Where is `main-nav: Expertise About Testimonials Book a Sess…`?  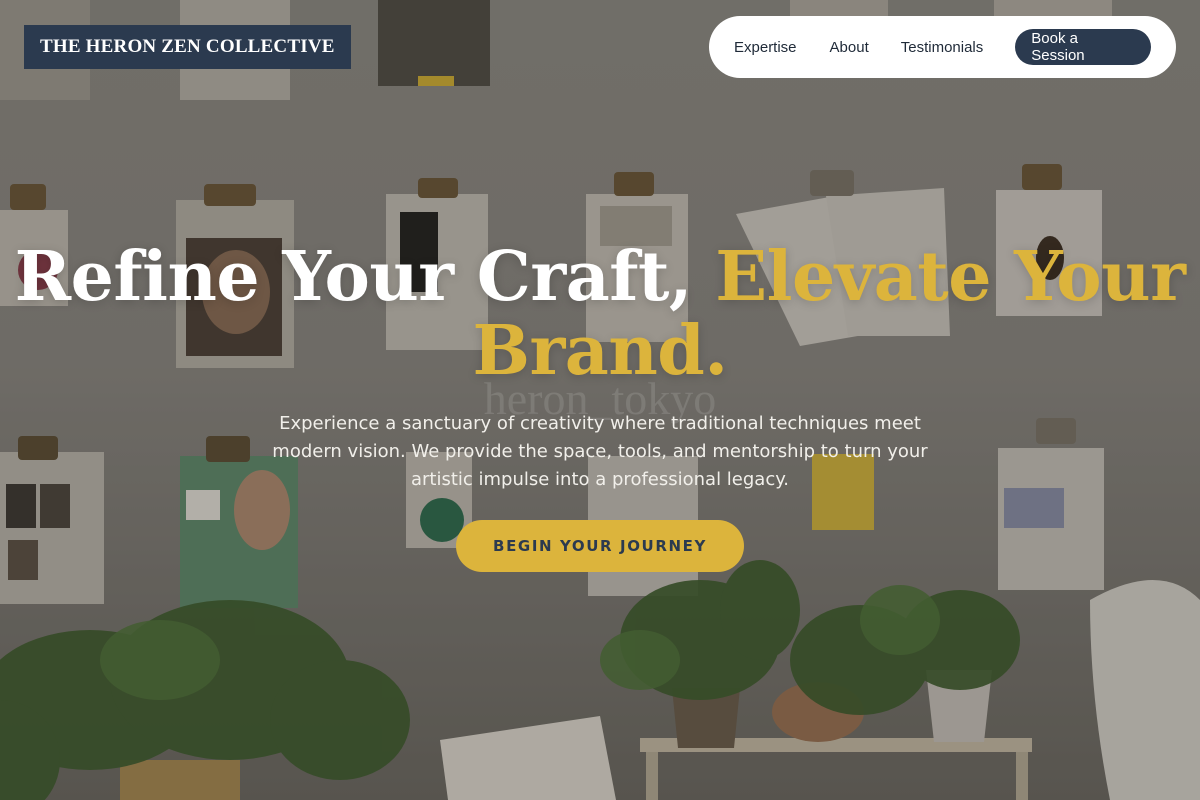 main-nav: Expertise About Testimonials Book a Sess… is located at coordinates (942, 47).